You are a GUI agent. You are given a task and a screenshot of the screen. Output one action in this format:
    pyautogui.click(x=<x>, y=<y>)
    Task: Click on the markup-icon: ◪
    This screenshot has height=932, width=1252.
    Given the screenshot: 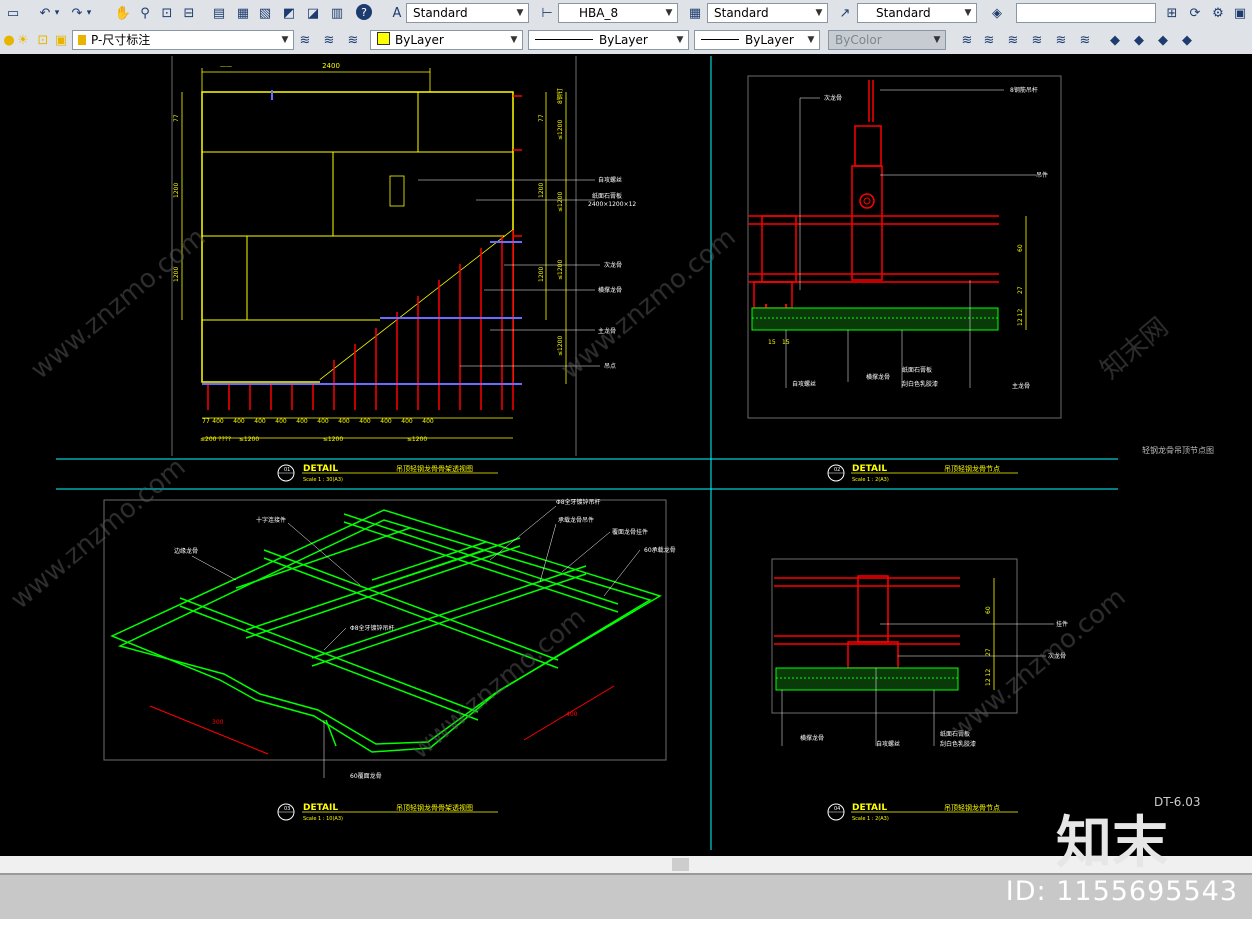 What is the action you would take?
    pyautogui.click(x=313, y=13)
    